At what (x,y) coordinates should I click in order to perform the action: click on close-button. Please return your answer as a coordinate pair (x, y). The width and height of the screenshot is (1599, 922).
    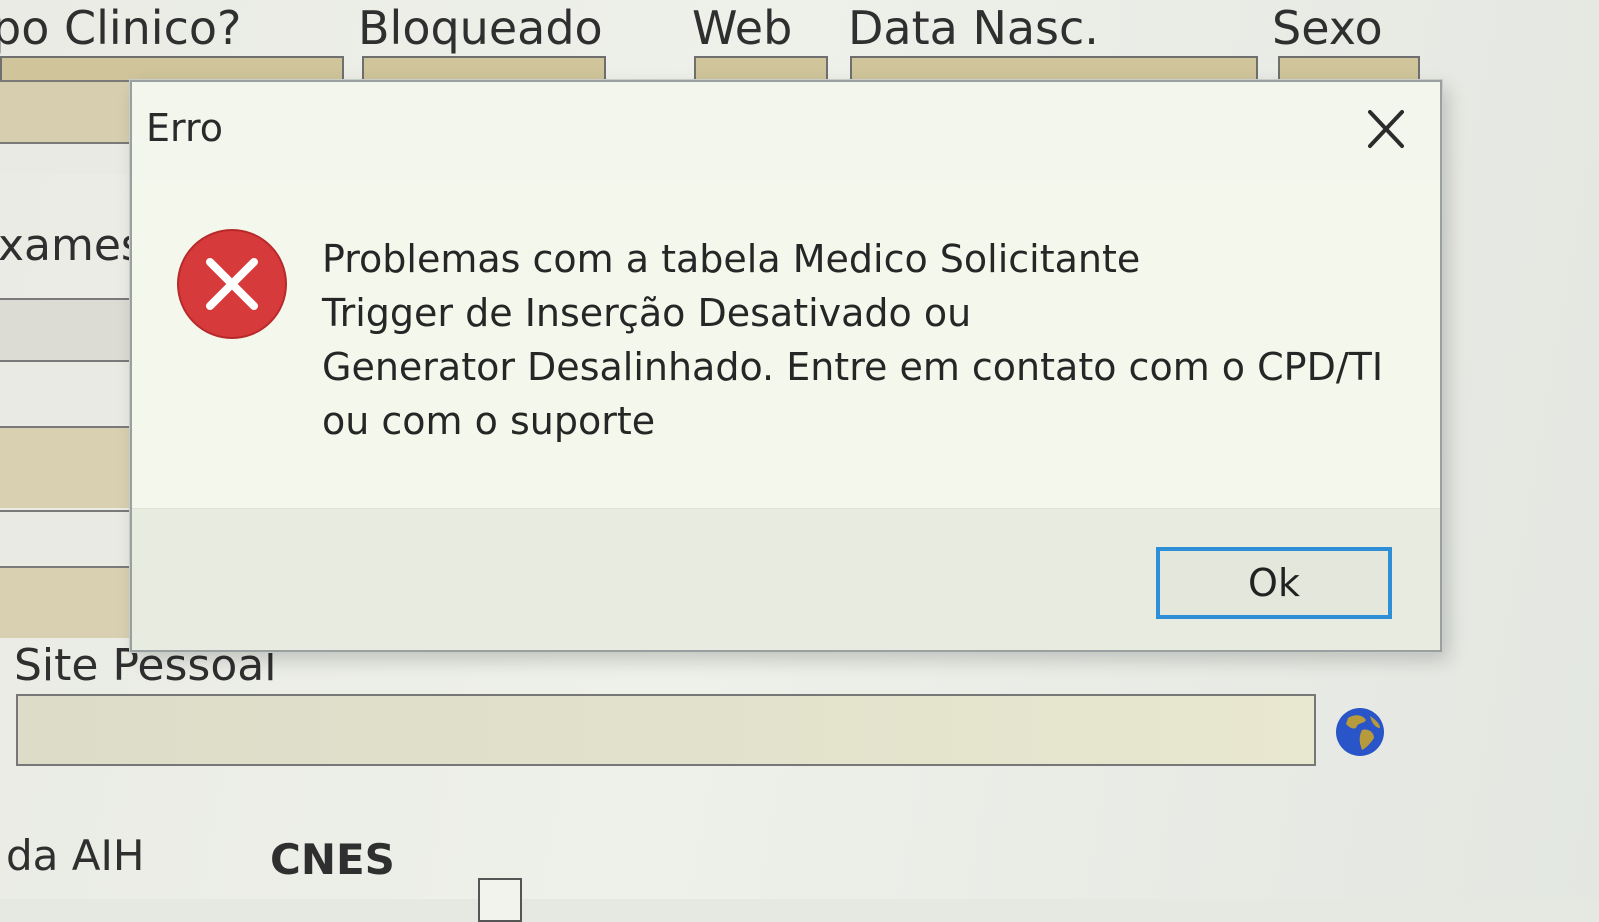
    Looking at the image, I should click on (1386, 130).